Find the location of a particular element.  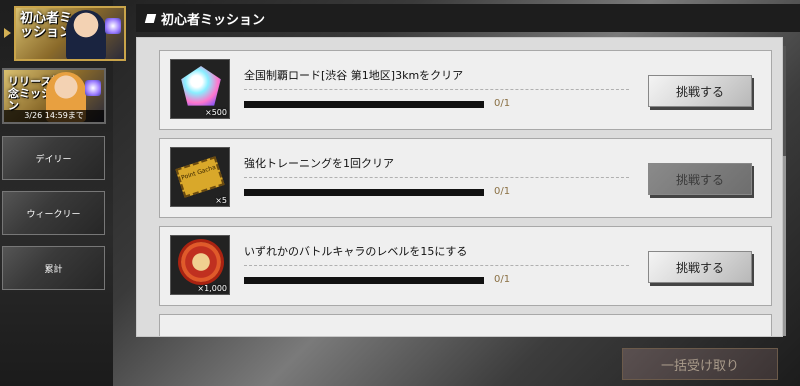

reward-thumbnail: ×1,000 is located at coordinates (200, 265).